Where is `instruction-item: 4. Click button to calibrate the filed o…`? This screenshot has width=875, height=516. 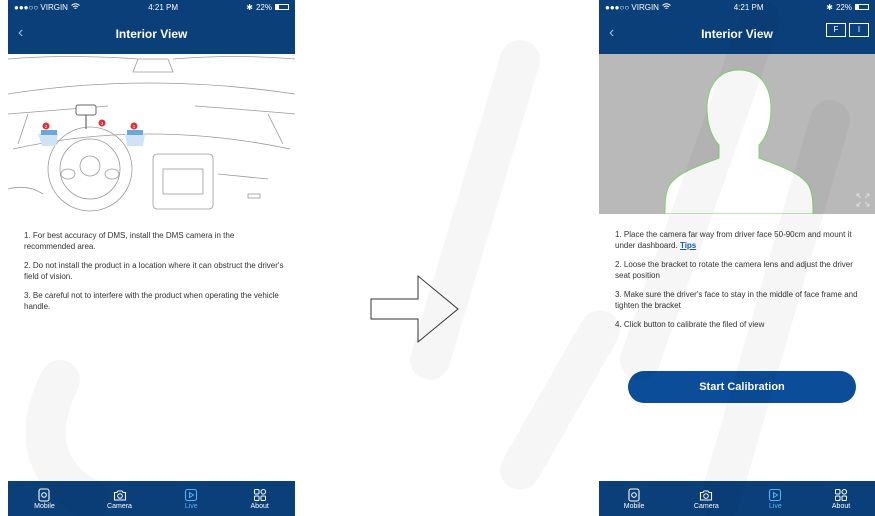
instruction-item: 4. Click button to calibrate the filed o… is located at coordinates (690, 324).